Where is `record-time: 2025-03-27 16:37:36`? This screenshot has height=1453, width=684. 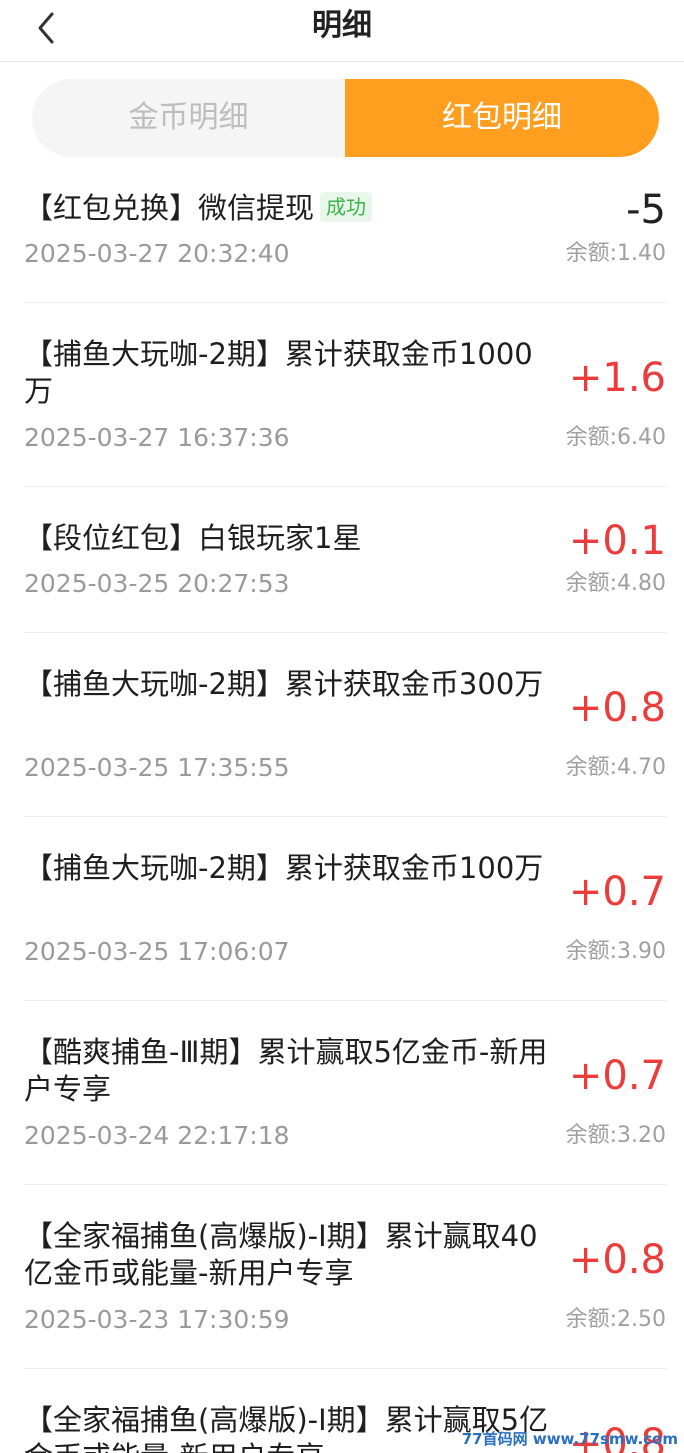
record-time: 2025-03-27 16:37:36 is located at coordinates (157, 437).